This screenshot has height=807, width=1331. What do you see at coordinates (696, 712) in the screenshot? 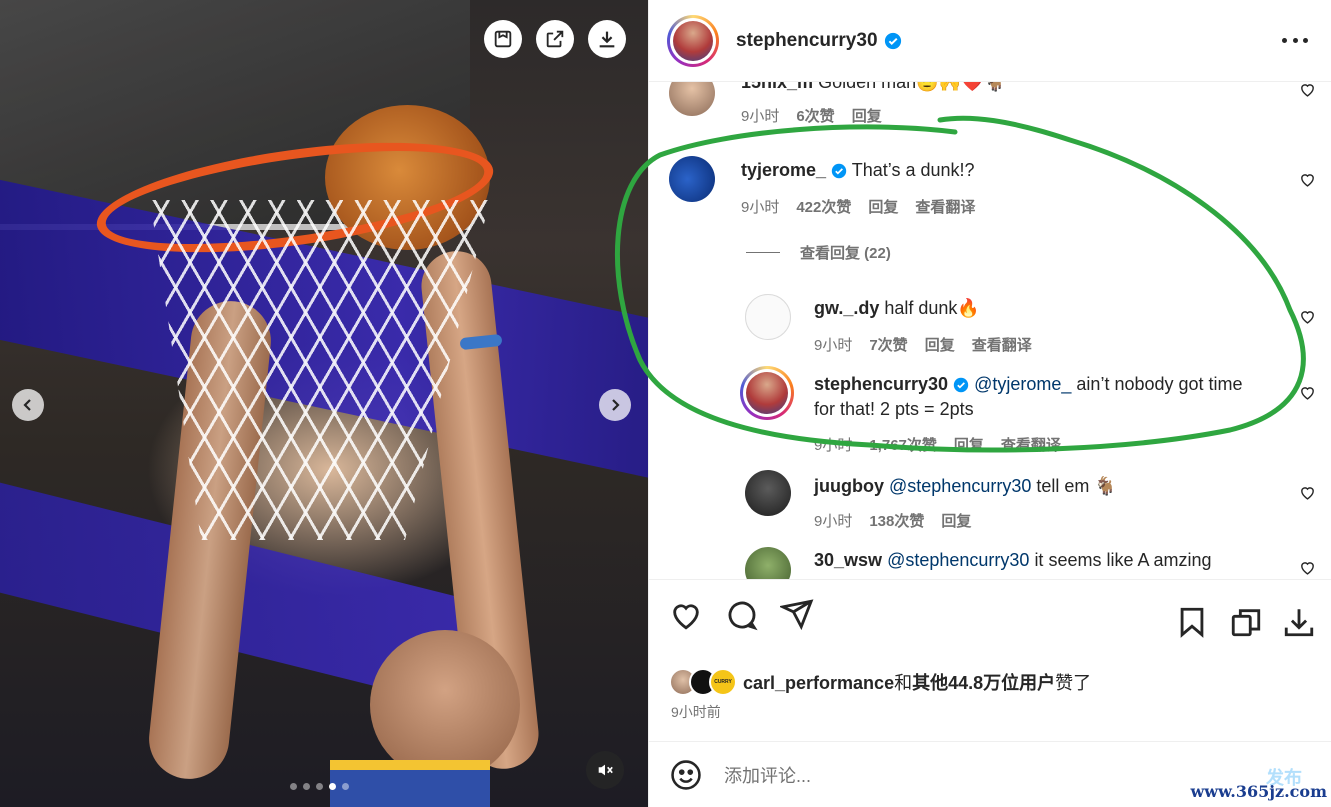
I see `post-time: 9小时前` at bounding box center [696, 712].